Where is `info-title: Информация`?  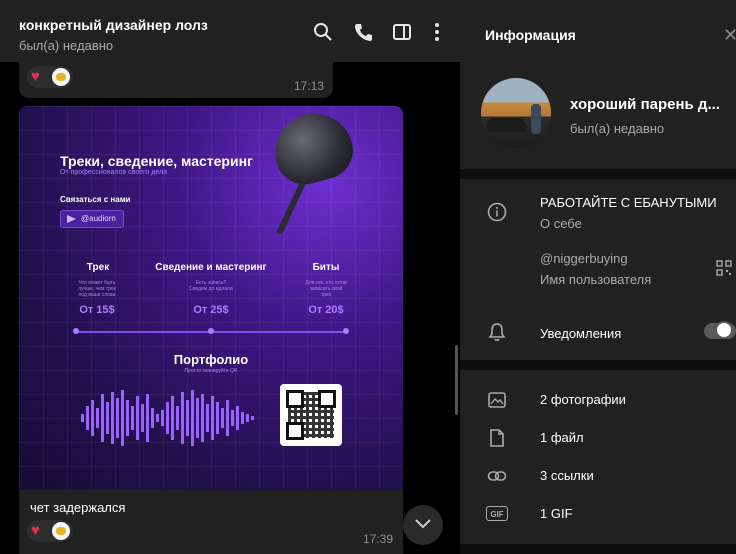
info-title: Информация is located at coordinates (530, 35).